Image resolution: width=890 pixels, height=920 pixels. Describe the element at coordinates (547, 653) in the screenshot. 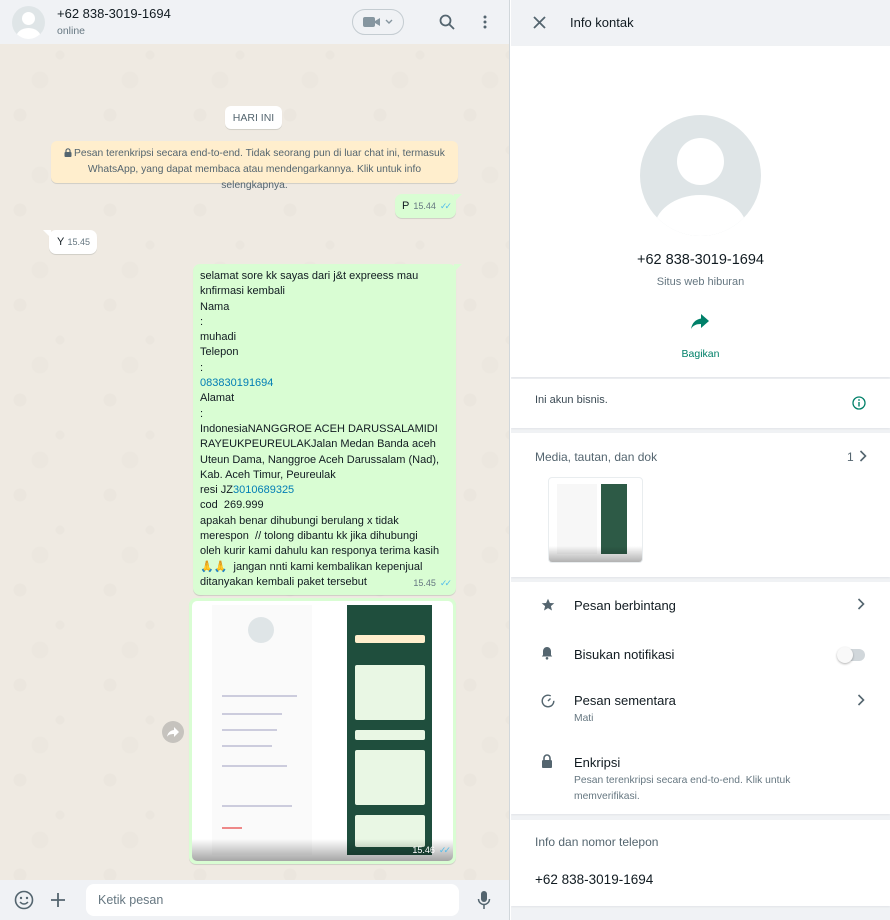

I see `bell-icon` at that location.